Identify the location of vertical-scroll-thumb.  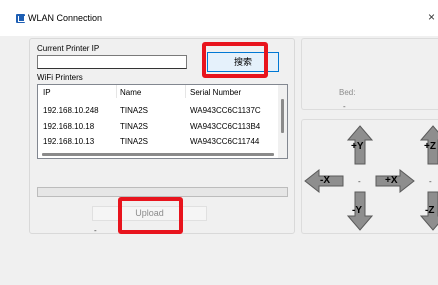
(282, 116).